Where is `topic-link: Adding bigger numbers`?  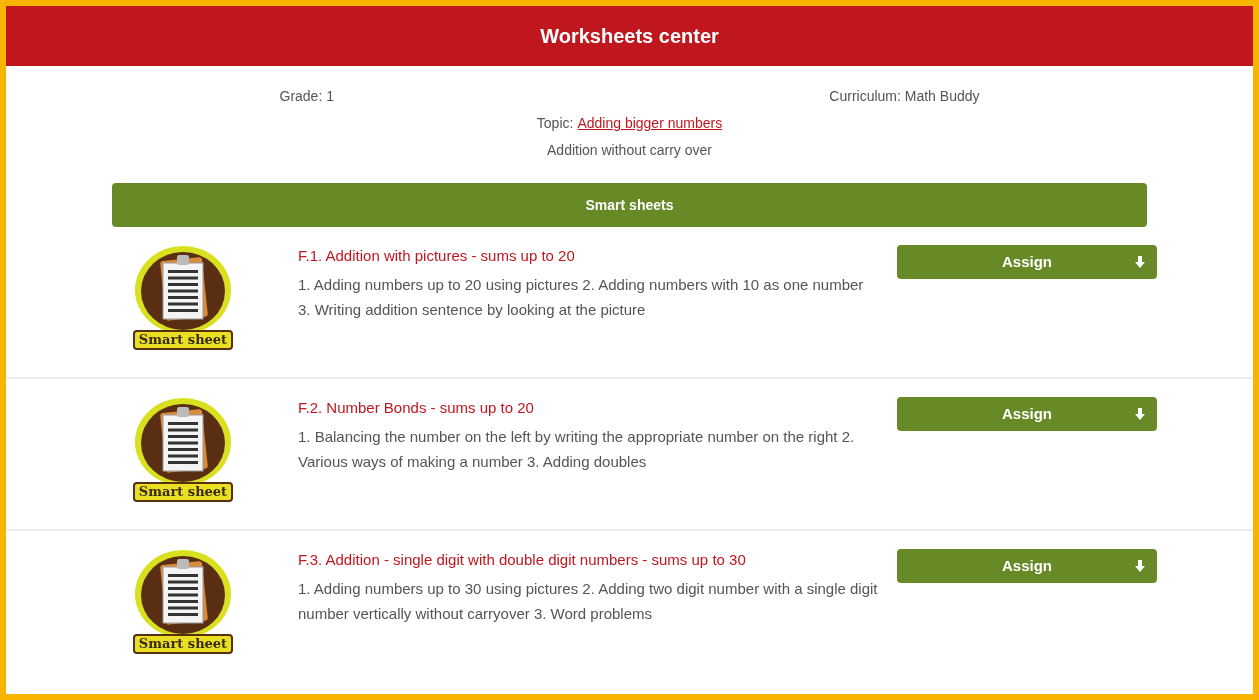
topic-link: Adding bigger numbers is located at coordinates (650, 123).